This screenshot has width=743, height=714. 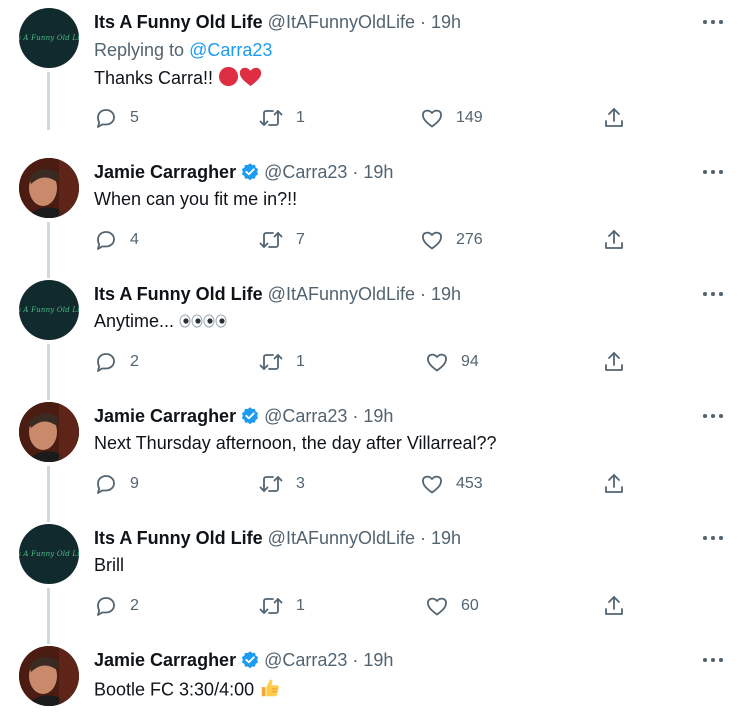 I want to click on tweet-actions: 2 1 60, so click(x=418, y=606).